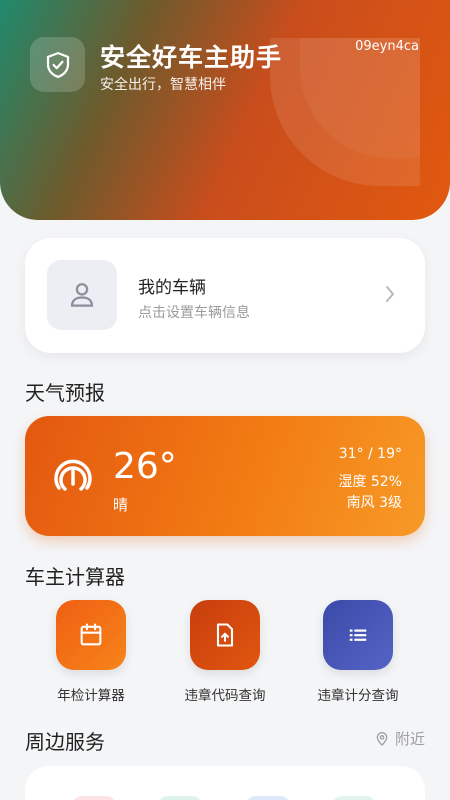  Describe the element at coordinates (358, 696) in the screenshot. I see `calc-label: 违章计分查询` at that location.